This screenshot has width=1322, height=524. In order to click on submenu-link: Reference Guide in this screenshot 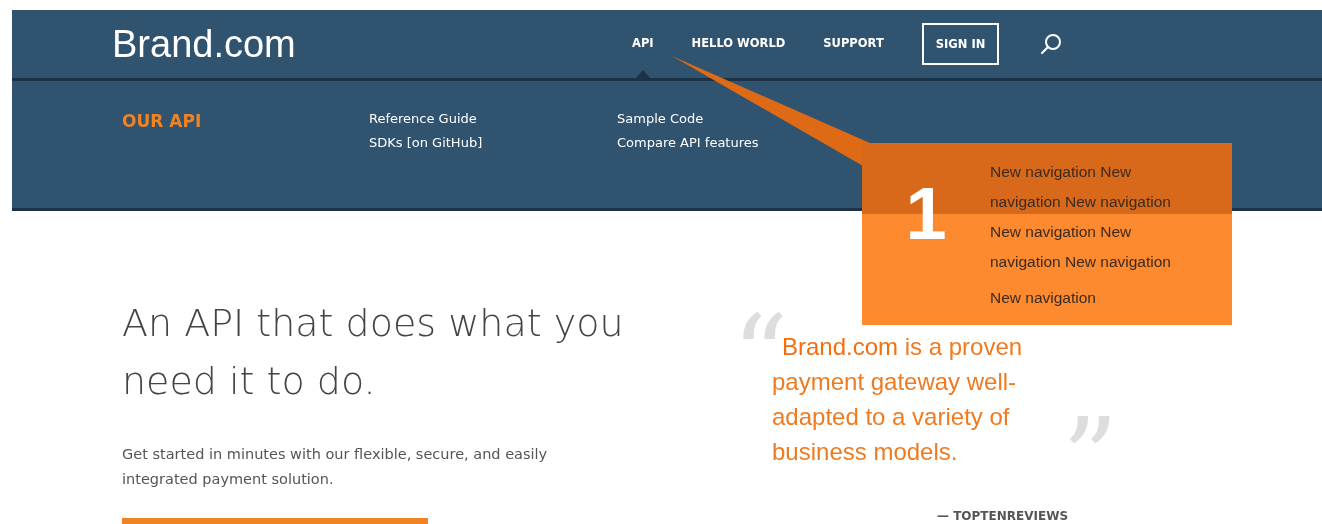, I will do `click(423, 118)`.